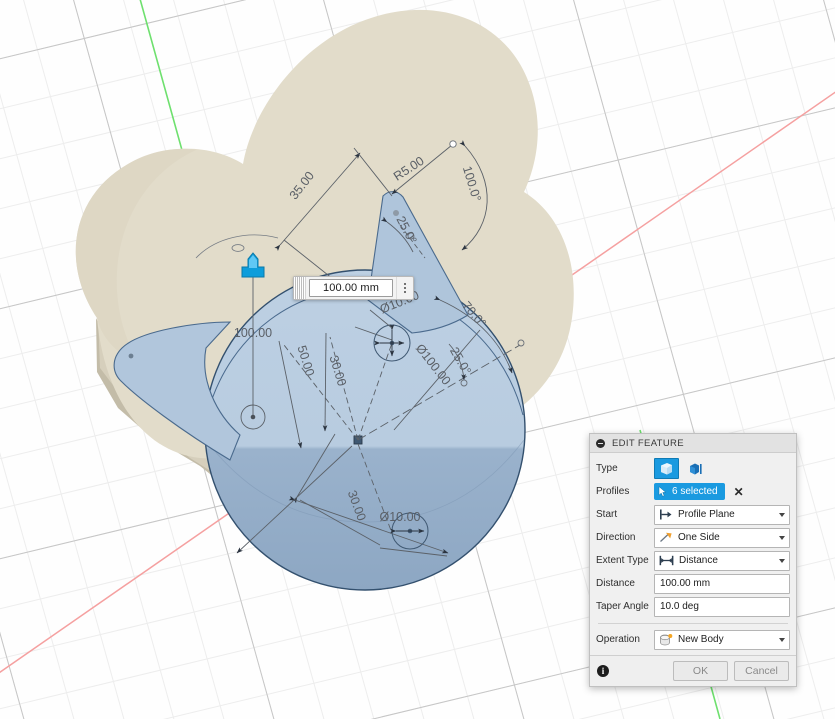 This screenshot has width=835, height=719. I want to click on label-distance: Distance, so click(615, 583).